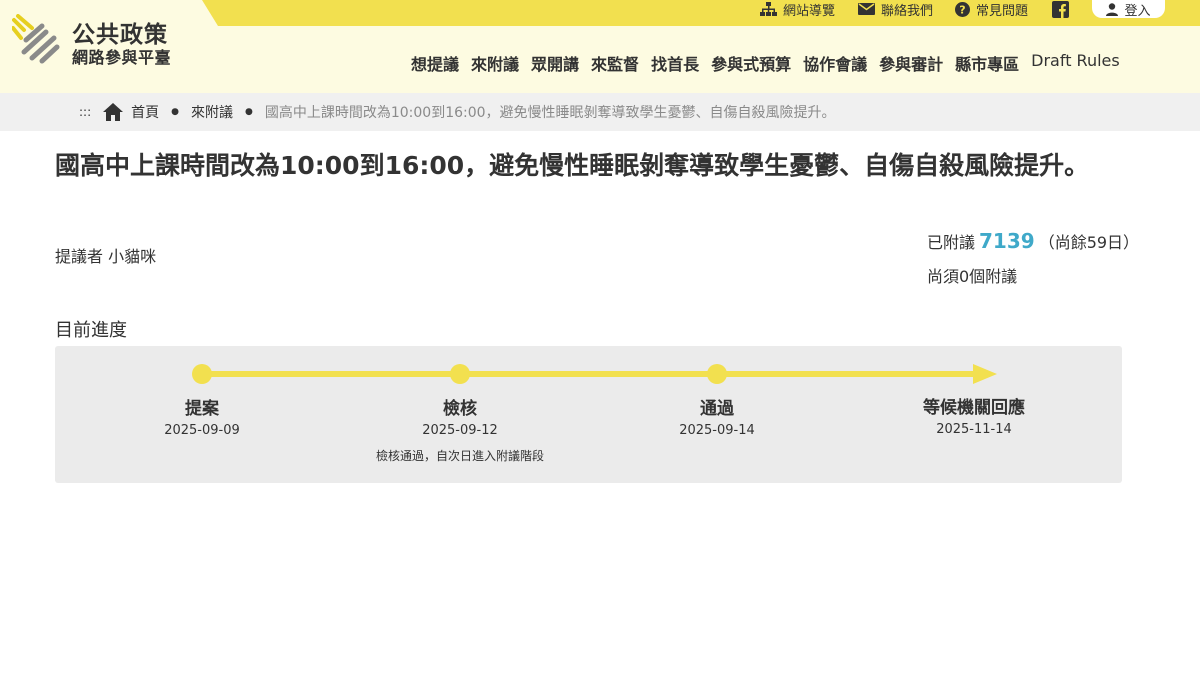 This screenshot has width=1200, height=675. I want to click on nav-audit: 參與審計, so click(911, 63).